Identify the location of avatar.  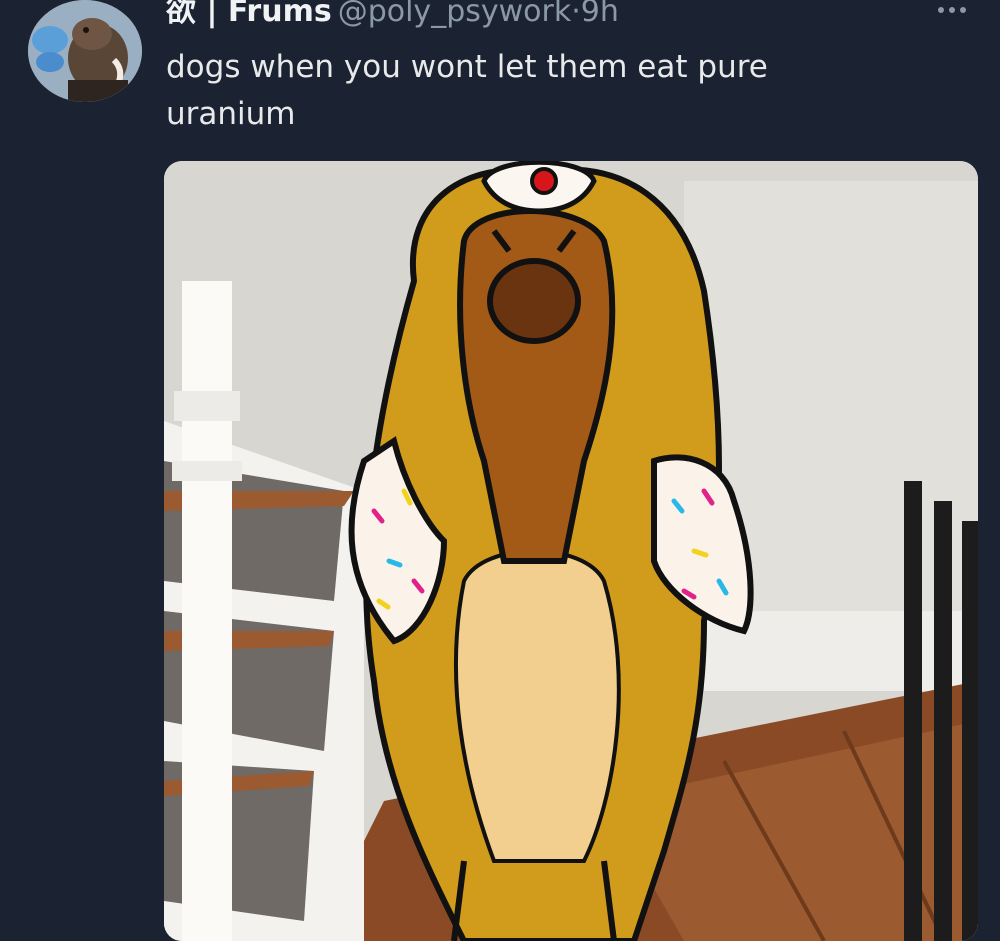
(85, 51).